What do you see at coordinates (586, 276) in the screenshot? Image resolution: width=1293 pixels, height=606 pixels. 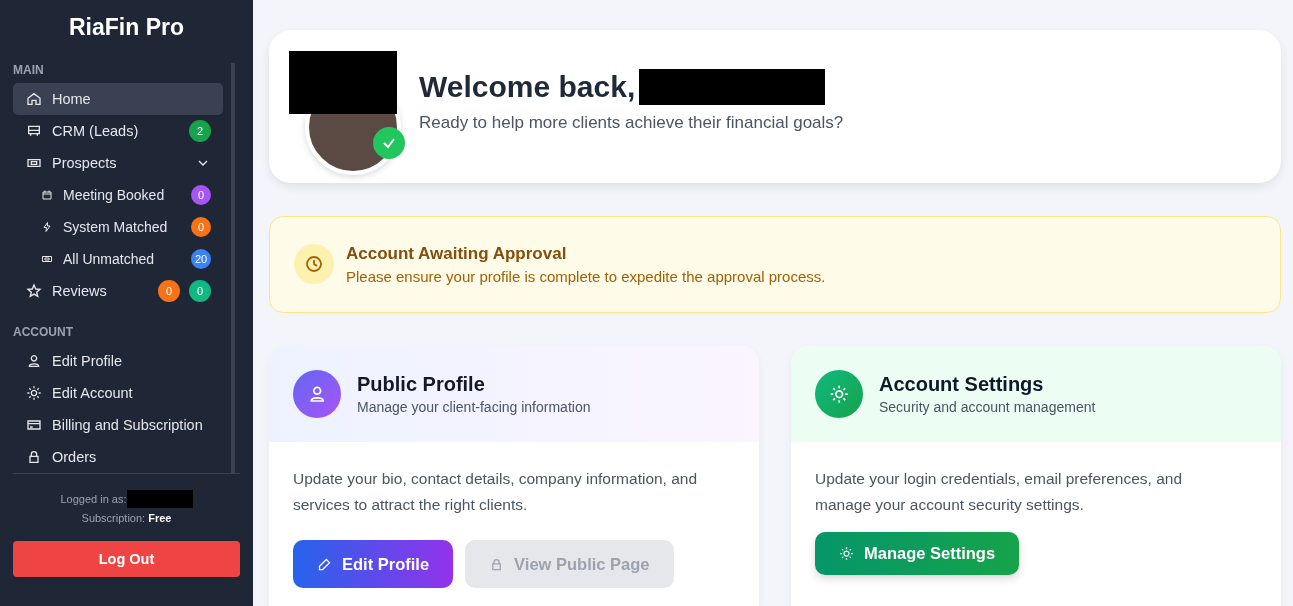 I see `alert-message: Please ensure your profile is complete to expedite the approval process.` at bounding box center [586, 276].